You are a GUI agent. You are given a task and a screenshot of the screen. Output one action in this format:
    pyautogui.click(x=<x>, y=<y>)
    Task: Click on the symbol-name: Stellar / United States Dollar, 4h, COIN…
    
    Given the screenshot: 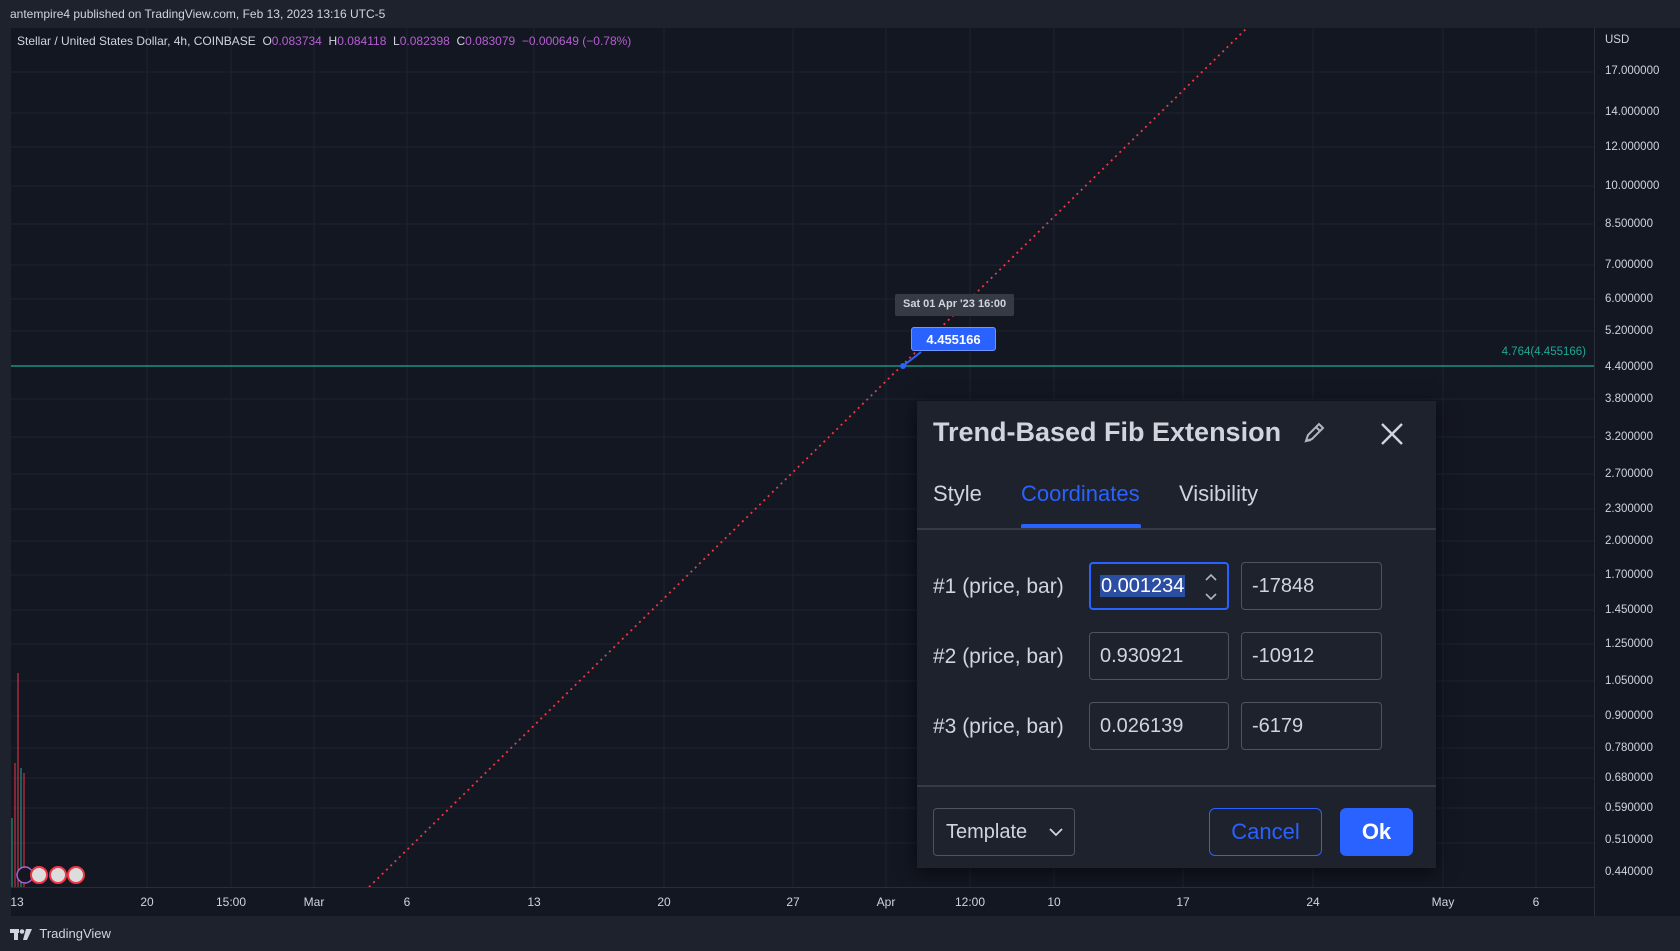 What is the action you would take?
    pyautogui.click(x=136, y=41)
    